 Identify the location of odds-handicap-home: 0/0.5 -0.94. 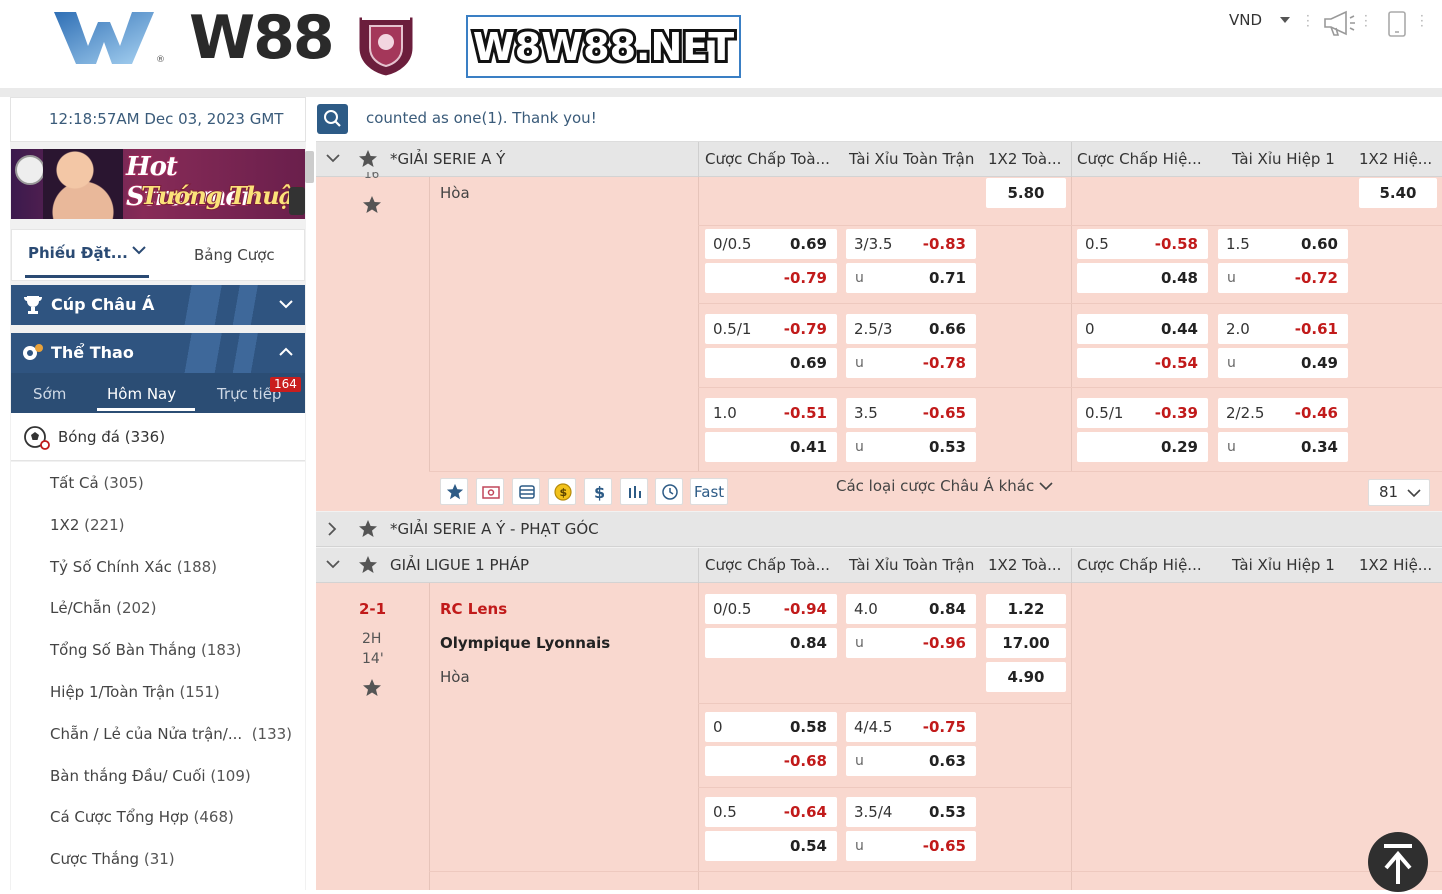
(771, 609).